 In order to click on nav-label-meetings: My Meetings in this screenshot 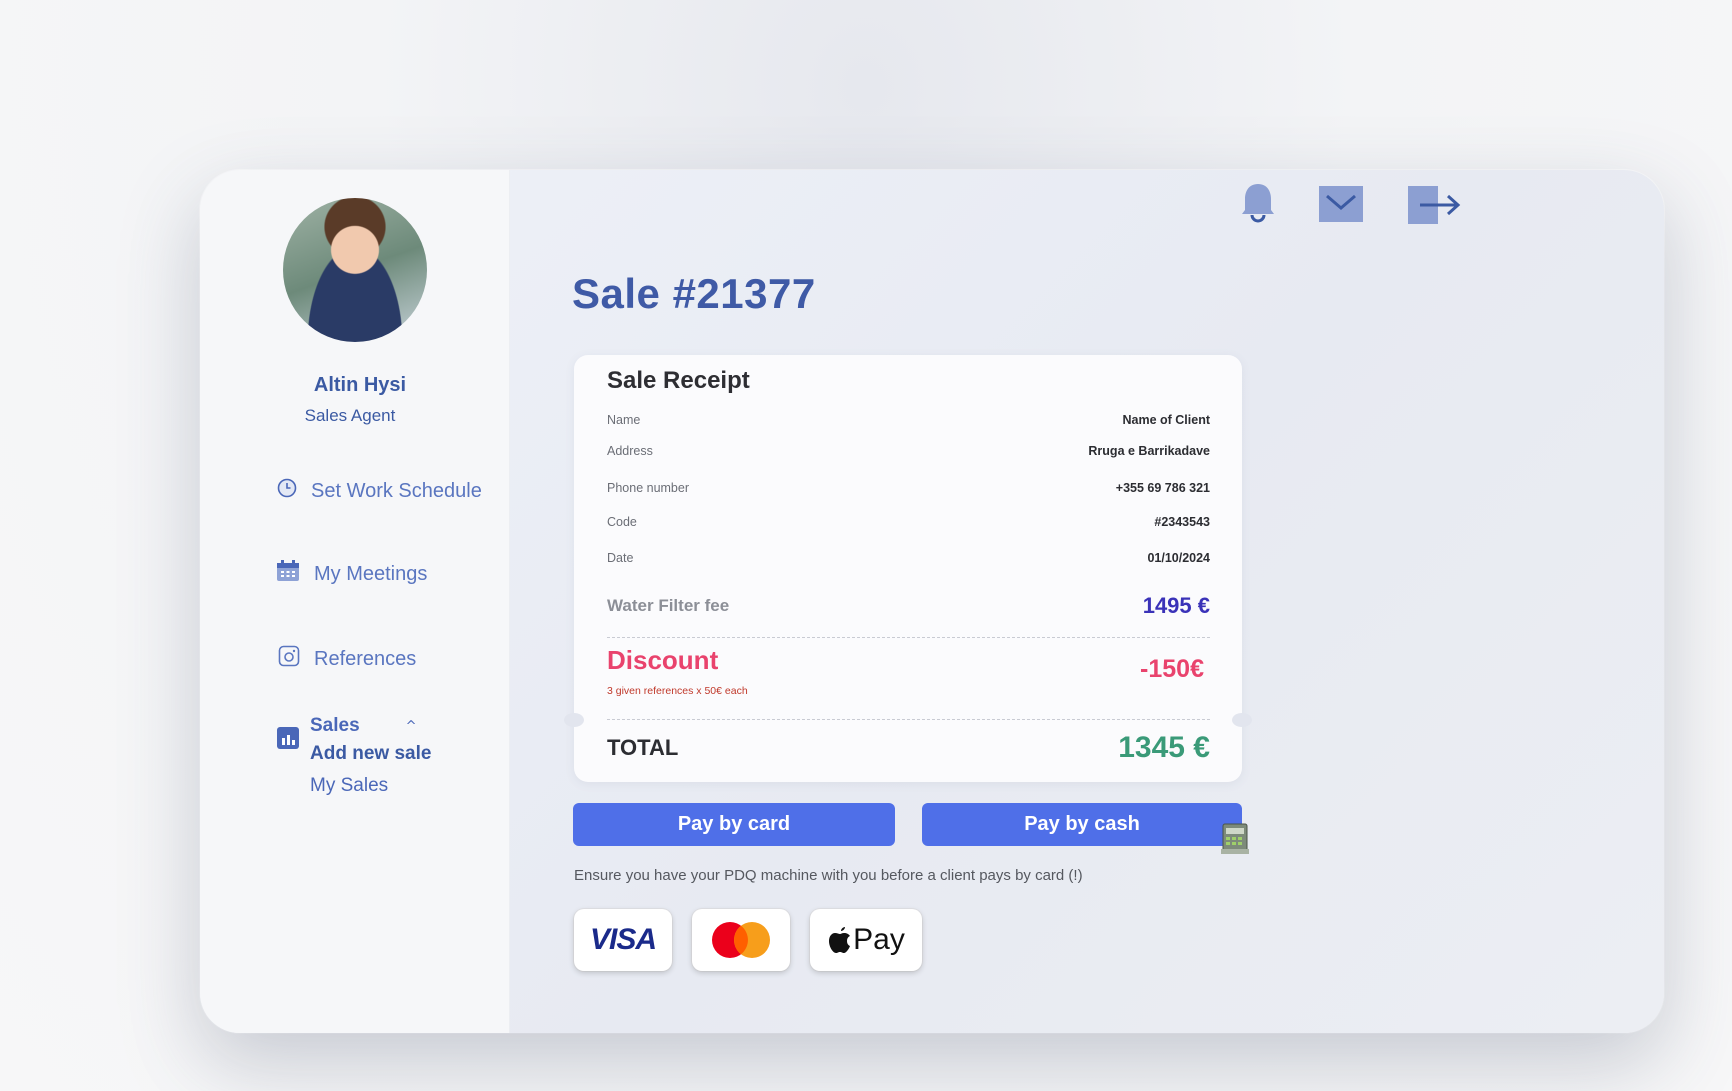, I will do `click(371, 573)`.